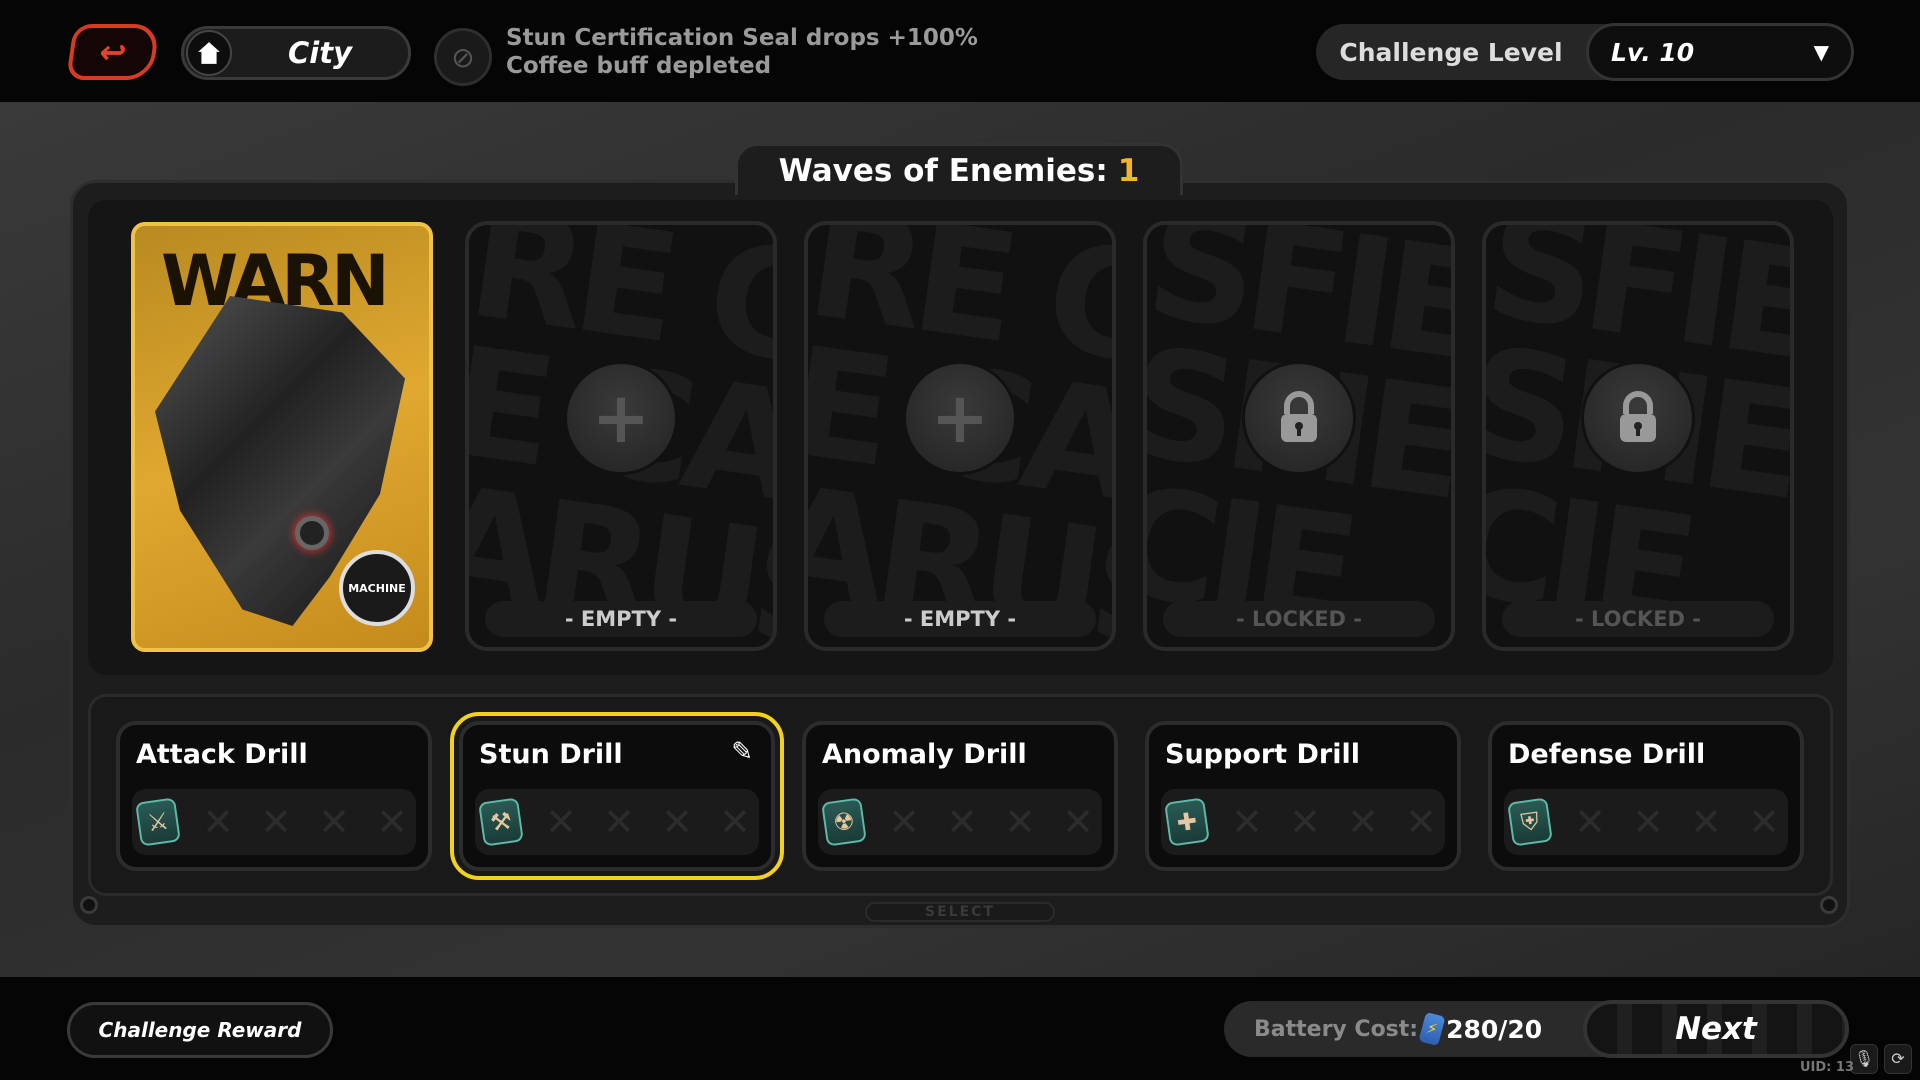  Describe the element at coordinates (742, 752) in the screenshot. I see `edit-icon: ✎` at that location.